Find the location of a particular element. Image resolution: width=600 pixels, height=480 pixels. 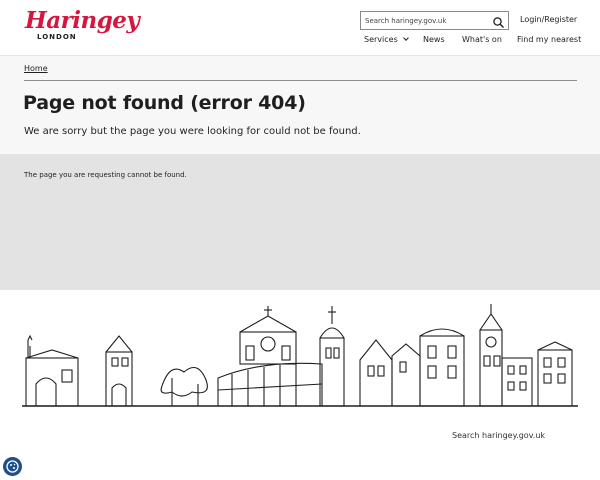

breadcrumb-home: Home is located at coordinates (36, 68).